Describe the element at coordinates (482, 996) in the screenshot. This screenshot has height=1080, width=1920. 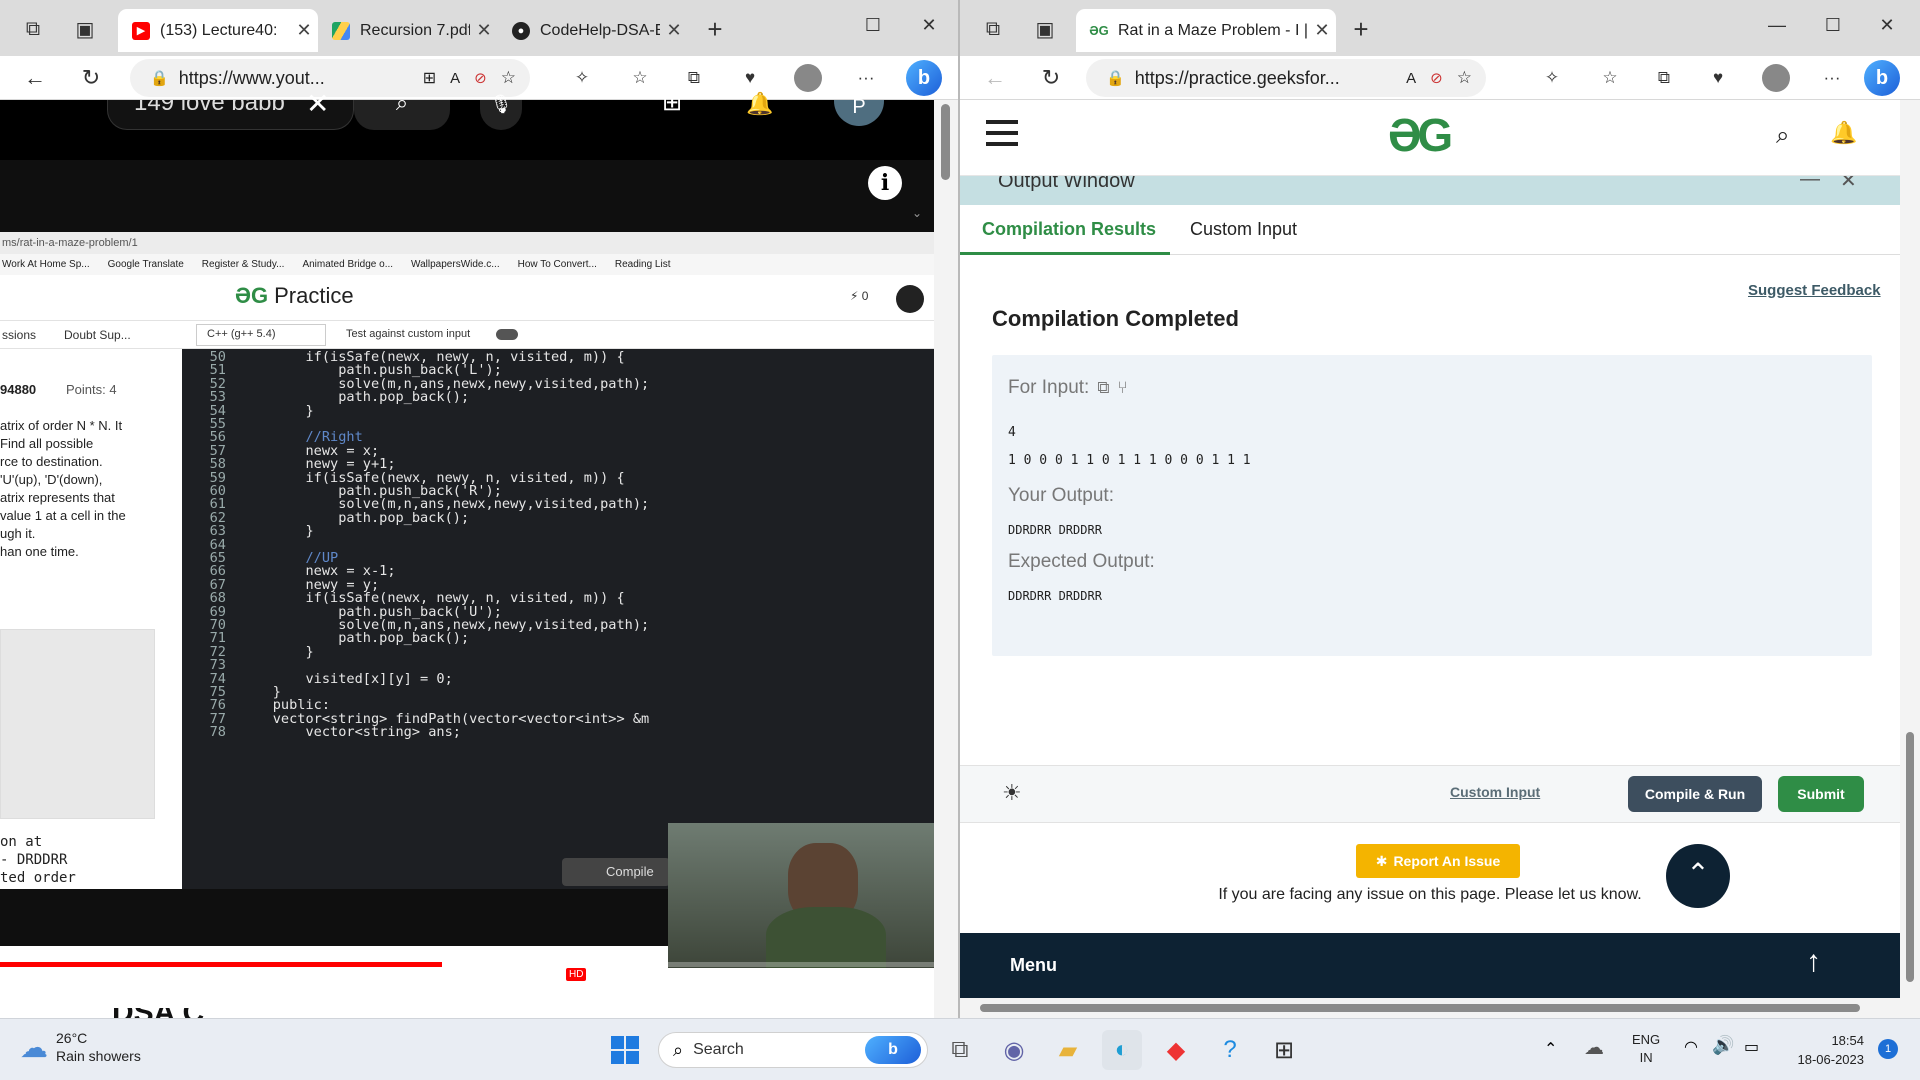
I see `subtitles-icon: ▭` at that location.